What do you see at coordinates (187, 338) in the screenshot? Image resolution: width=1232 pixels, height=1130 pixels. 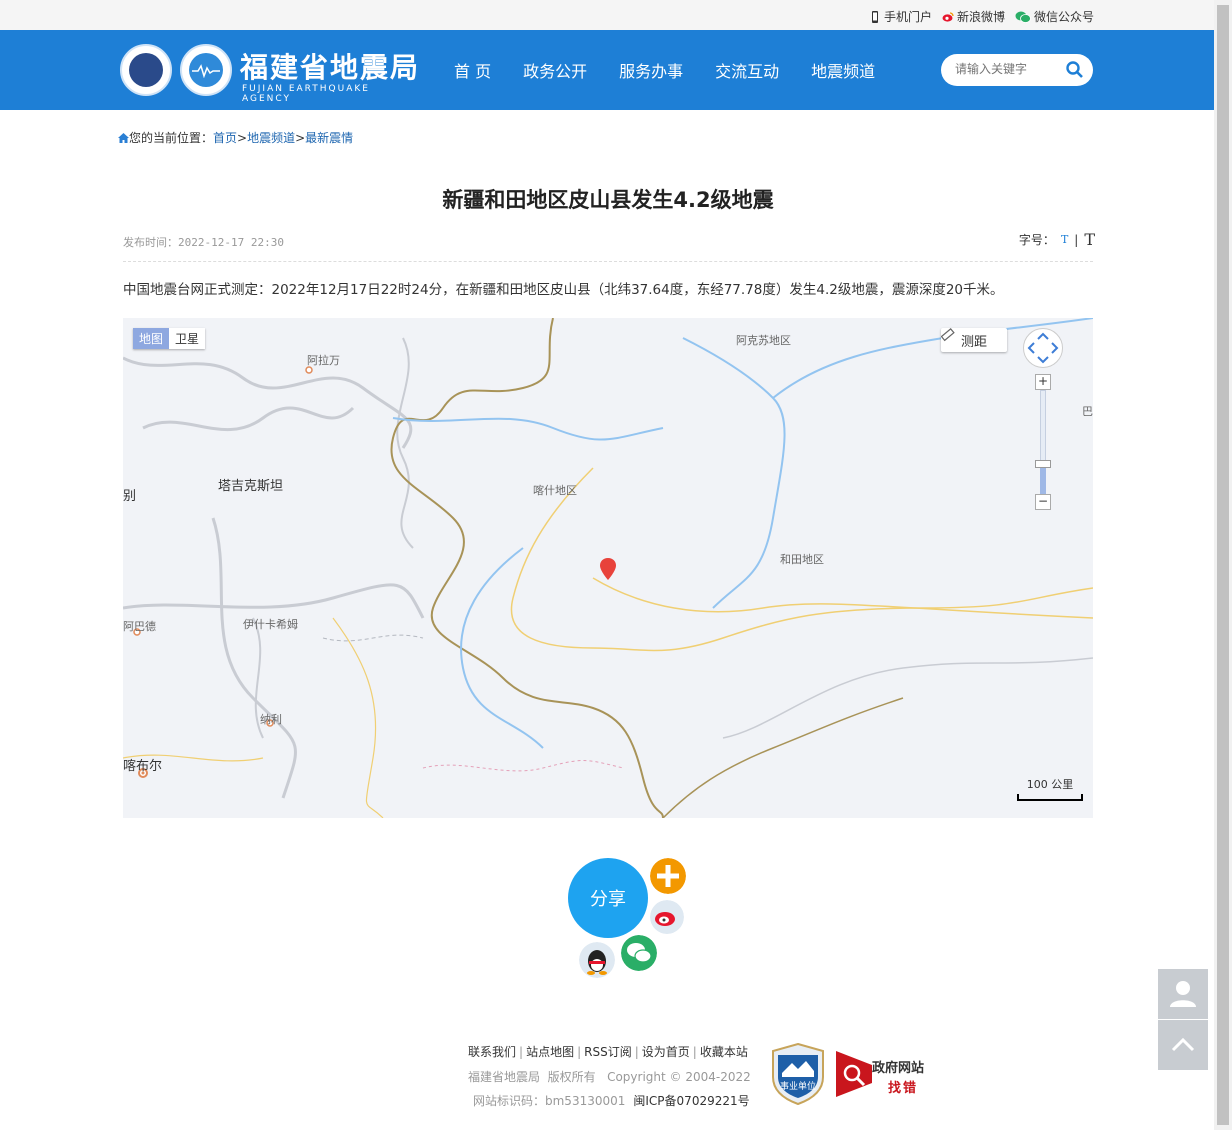 I see `map-type-satellite-button: 卫星` at bounding box center [187, 338].